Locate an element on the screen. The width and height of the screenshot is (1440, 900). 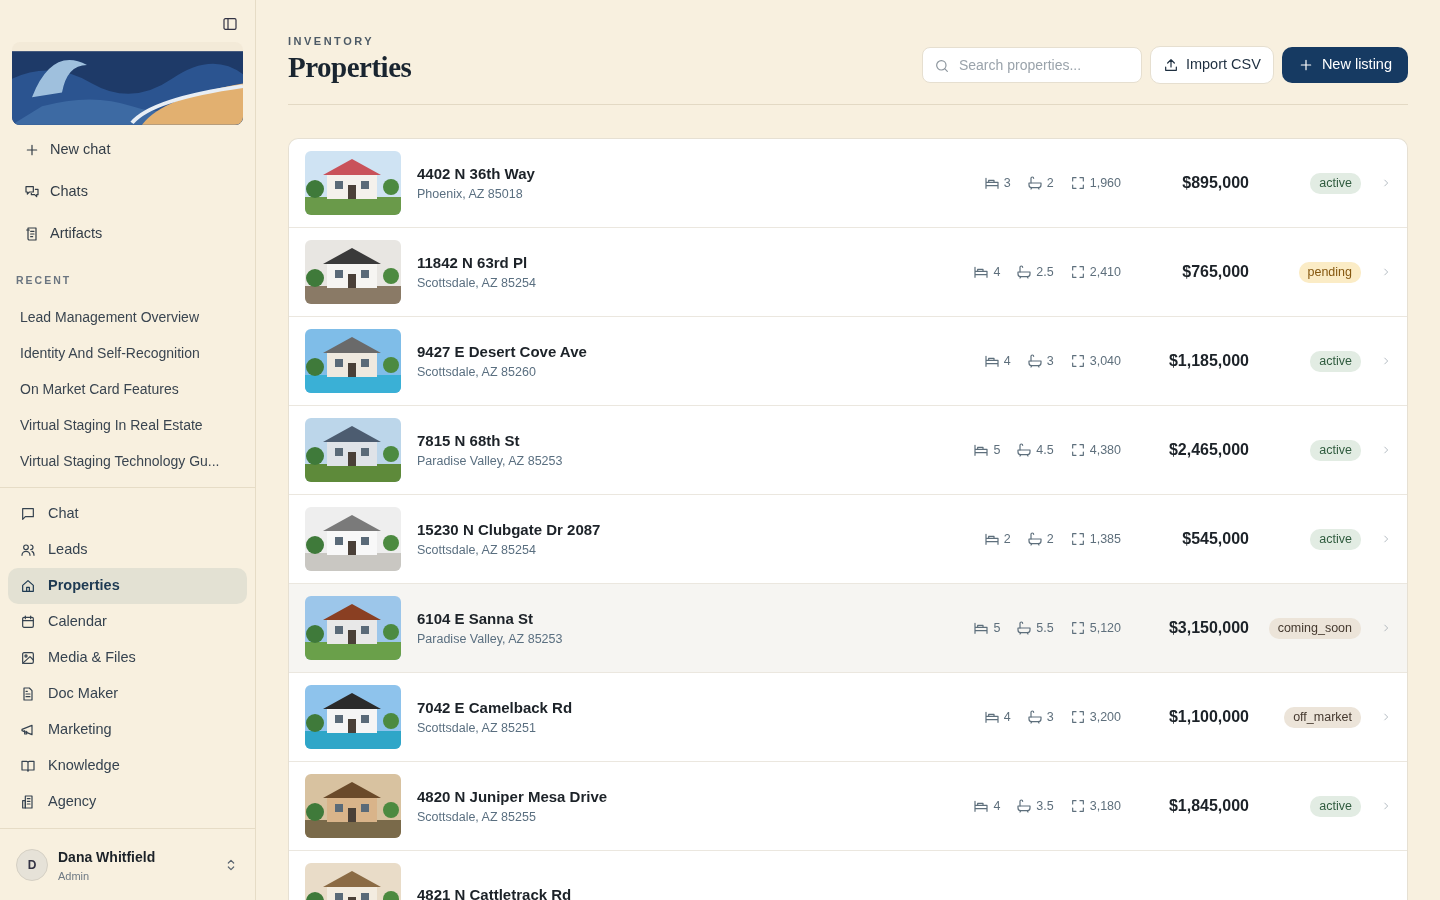
recent-chat-item: Identity And Self-Recognition is located at coordinates (100, 352).